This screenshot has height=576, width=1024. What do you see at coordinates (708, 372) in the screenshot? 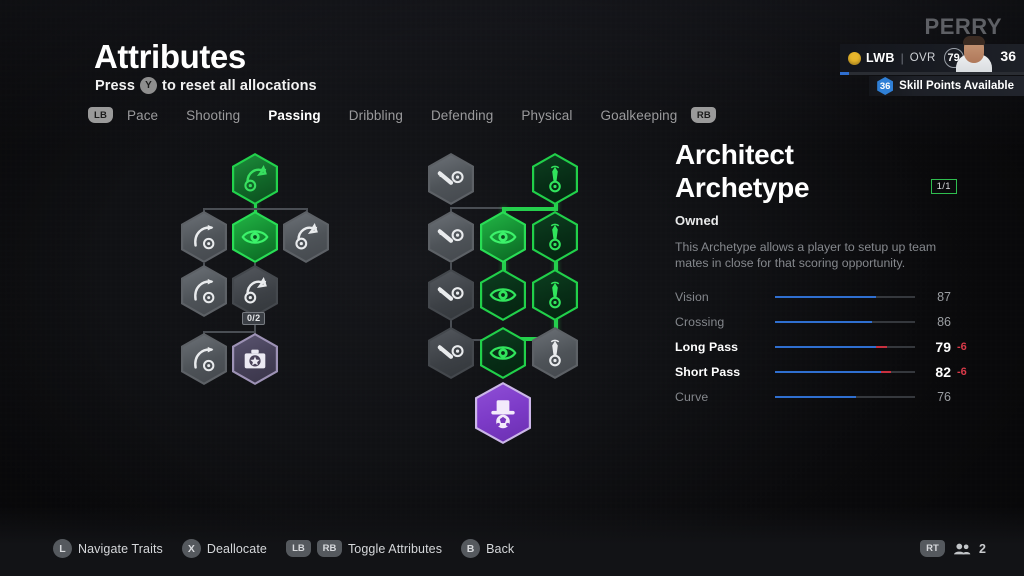
I see `attribute-name: Short Pass` at bounding box center [708, 372].